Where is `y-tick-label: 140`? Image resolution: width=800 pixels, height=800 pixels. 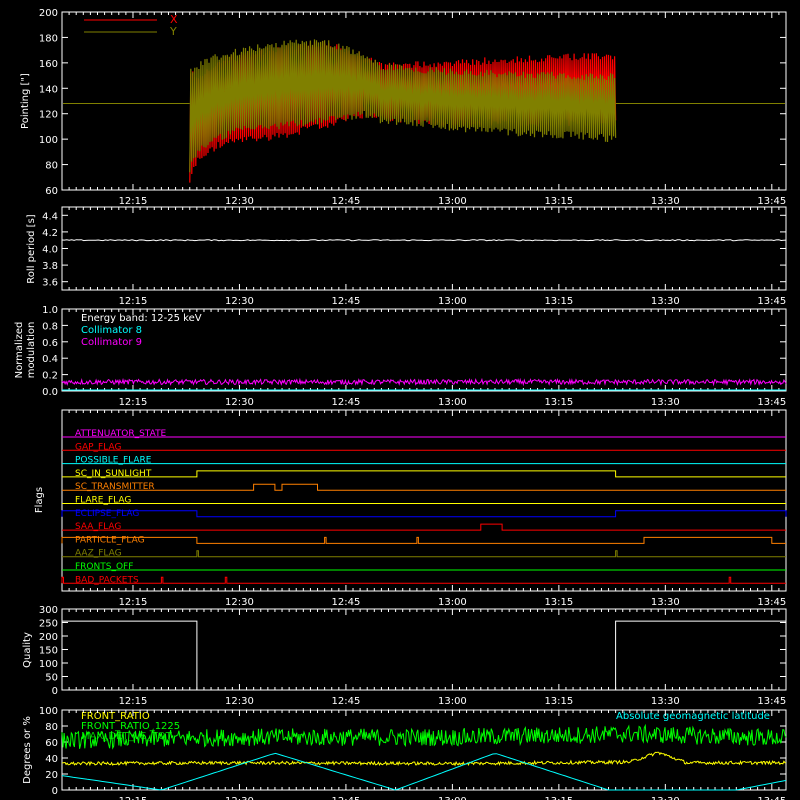 y-tick-label: 140 is located at coordinates (48, 89).